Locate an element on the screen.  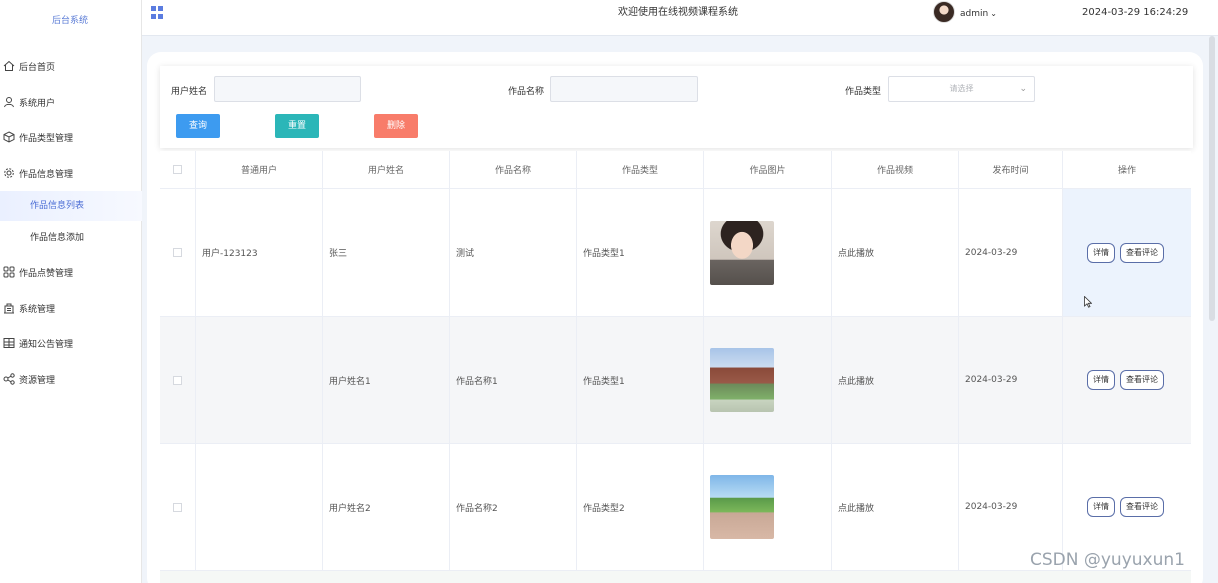
work-name-input is located at coordinates (624, 89).